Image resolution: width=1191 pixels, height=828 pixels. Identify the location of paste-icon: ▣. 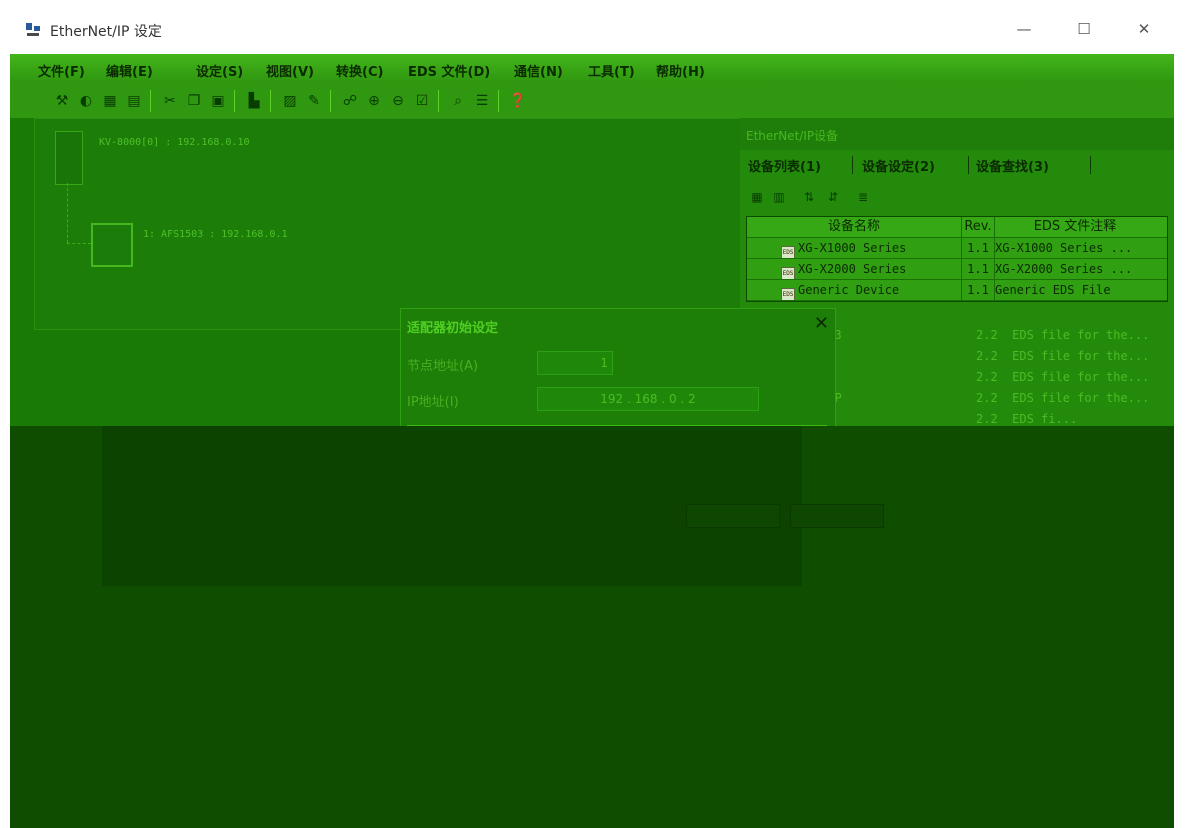
(218, 101).